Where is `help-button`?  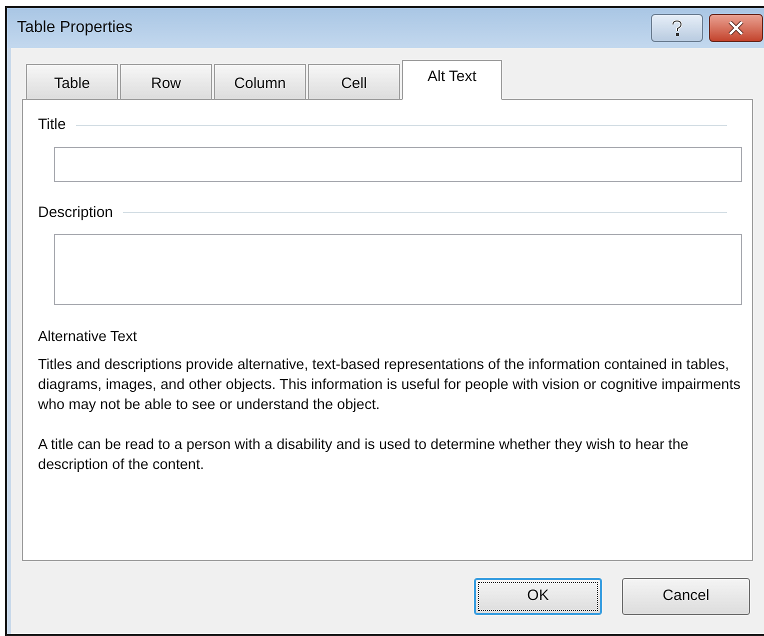 help-button is located at coordinates (677, 28).